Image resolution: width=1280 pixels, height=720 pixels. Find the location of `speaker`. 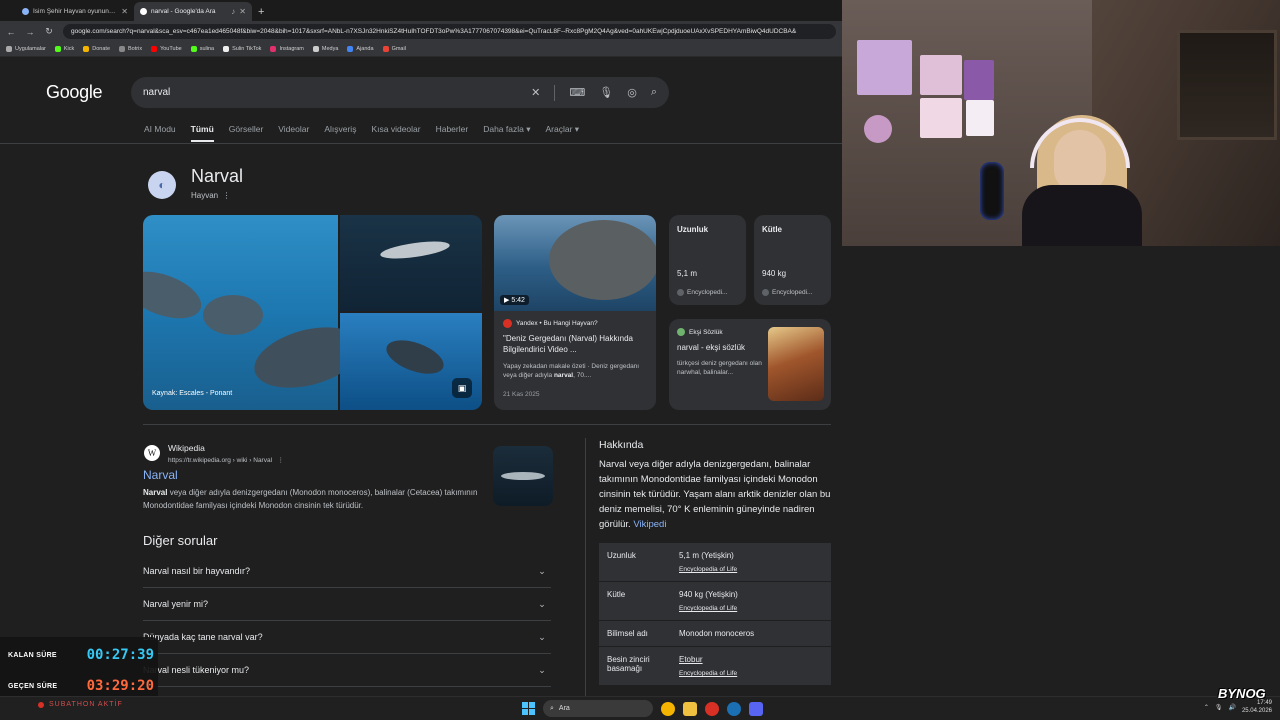

speaker is located at coordinates (992, 191).